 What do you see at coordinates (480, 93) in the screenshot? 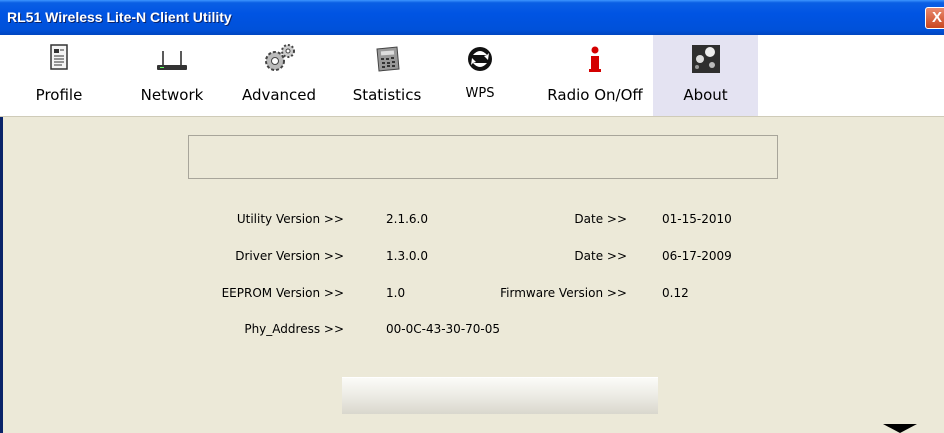
I see `tab-wps-label: WPS` at bounding box center [480, 93].